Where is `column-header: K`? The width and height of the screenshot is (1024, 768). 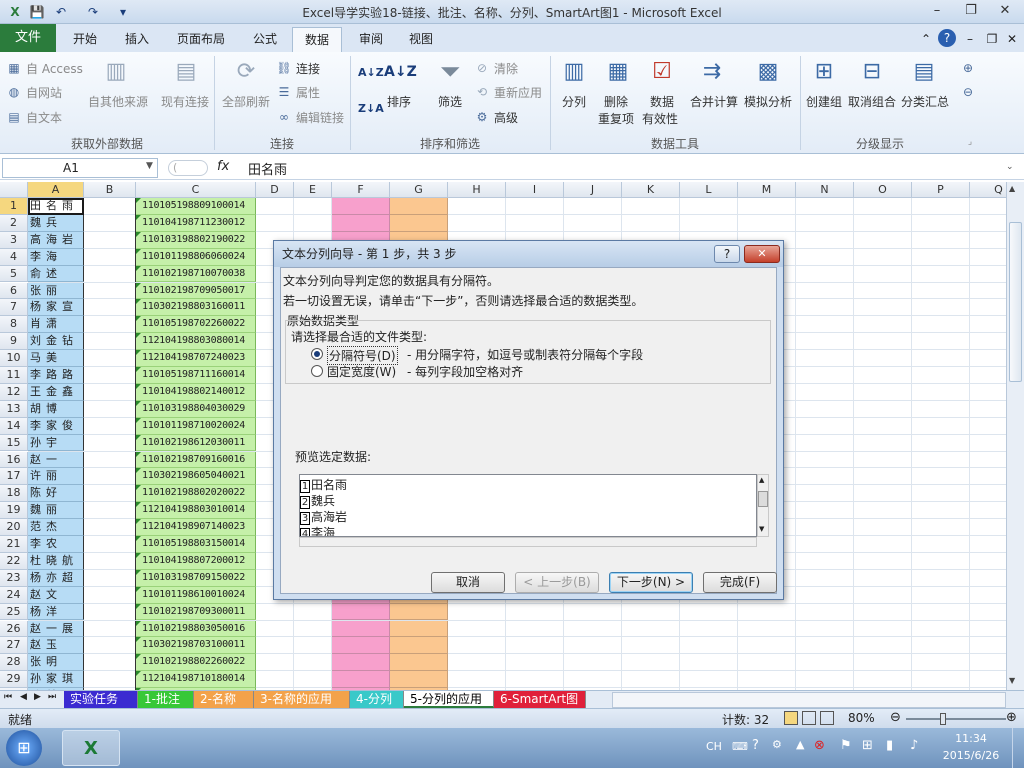 column-header: K is located at coordinates (651, 190).